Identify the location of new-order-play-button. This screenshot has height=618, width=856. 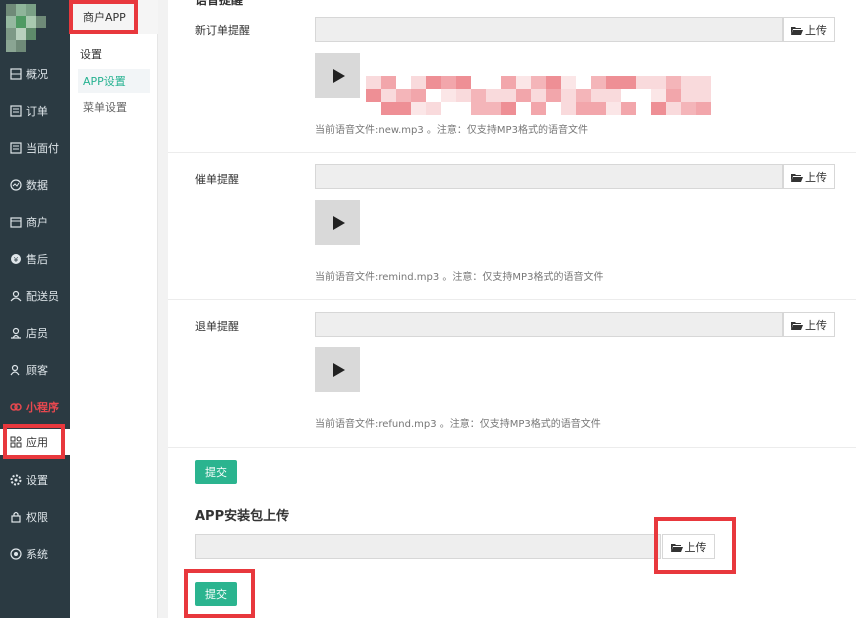
(337, 75).